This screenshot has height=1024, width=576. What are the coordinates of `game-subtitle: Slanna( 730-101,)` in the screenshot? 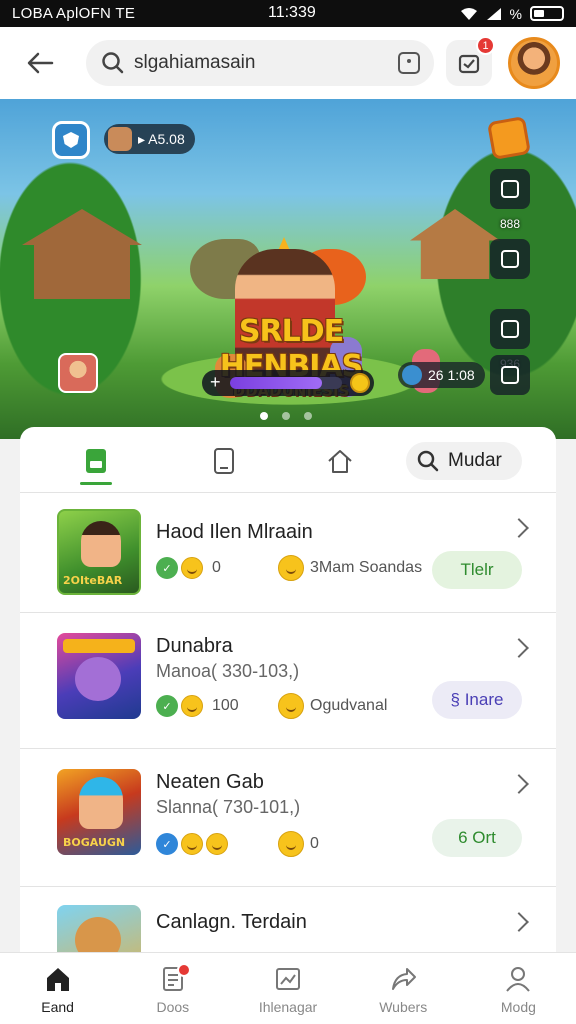 It's located at (228, 807).